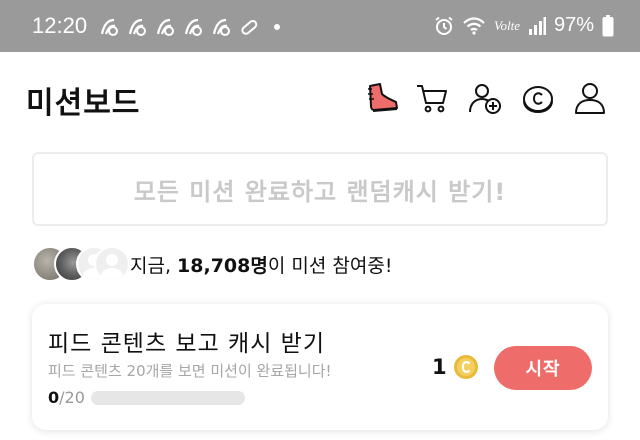  I want to click on participants-suffix: 이 미션 참여중!, so click(330, 265).